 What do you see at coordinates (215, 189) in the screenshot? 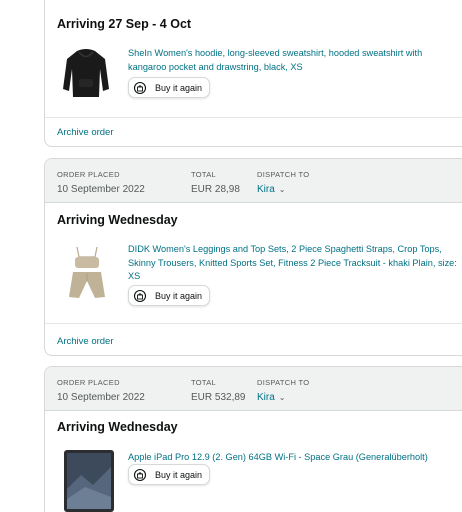
I see `total-value: EUR 28,98` at bounding box center [215, 189].